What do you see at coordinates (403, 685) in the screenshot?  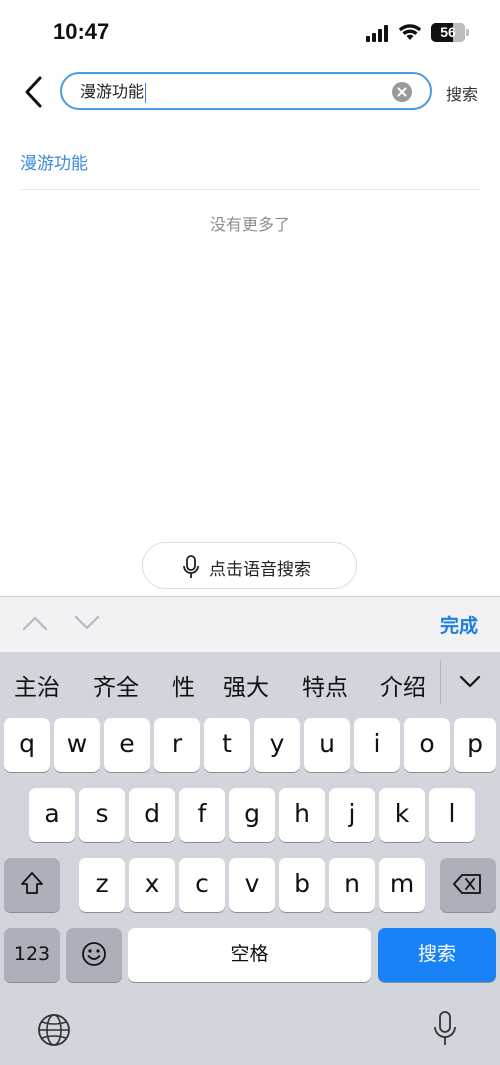 I see `candidate-word: 介绍` at bounding box center [403, 685].